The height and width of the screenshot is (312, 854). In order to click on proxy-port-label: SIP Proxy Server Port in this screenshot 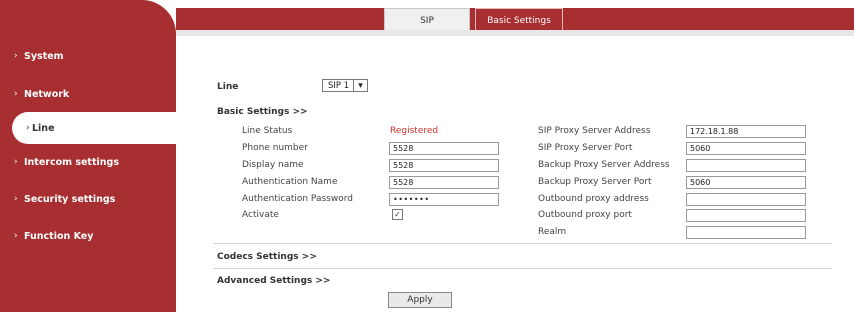, I will do `click(585, 148)`.